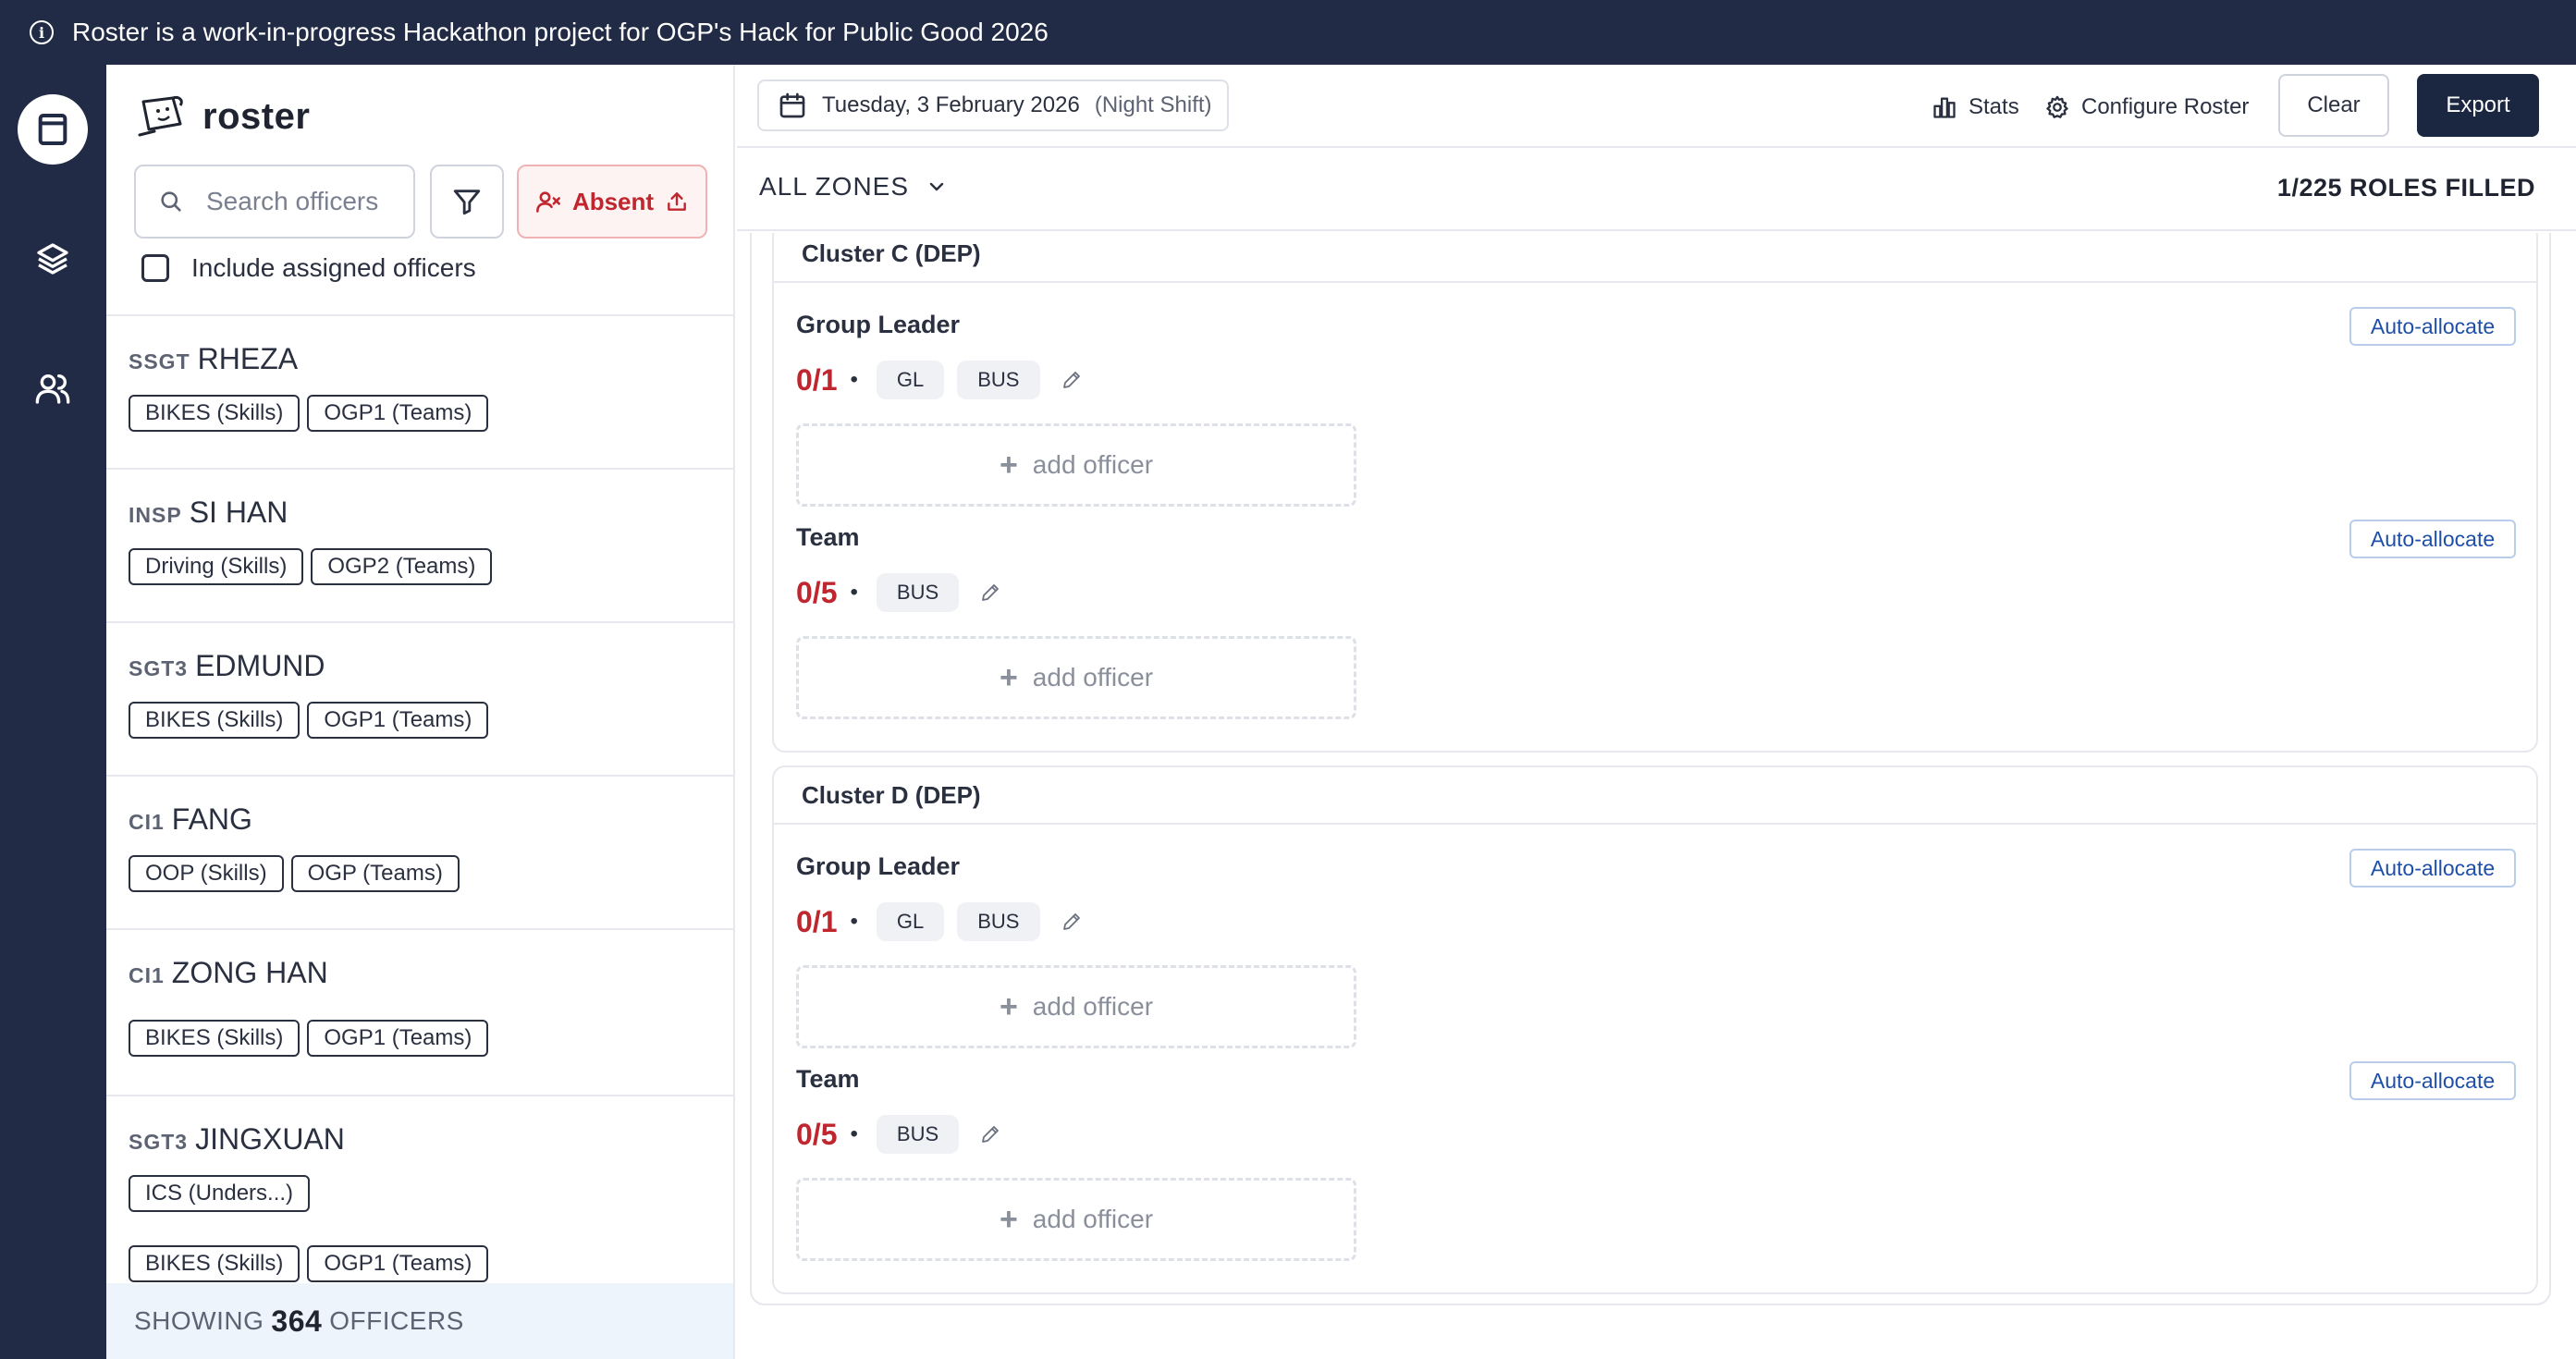 The height and width of the screenshot is (1359, 2576). Describe the element at coordinates (420, 653) in the screenshot. I see `officer-name: SGT3 EDMUND` at that location.